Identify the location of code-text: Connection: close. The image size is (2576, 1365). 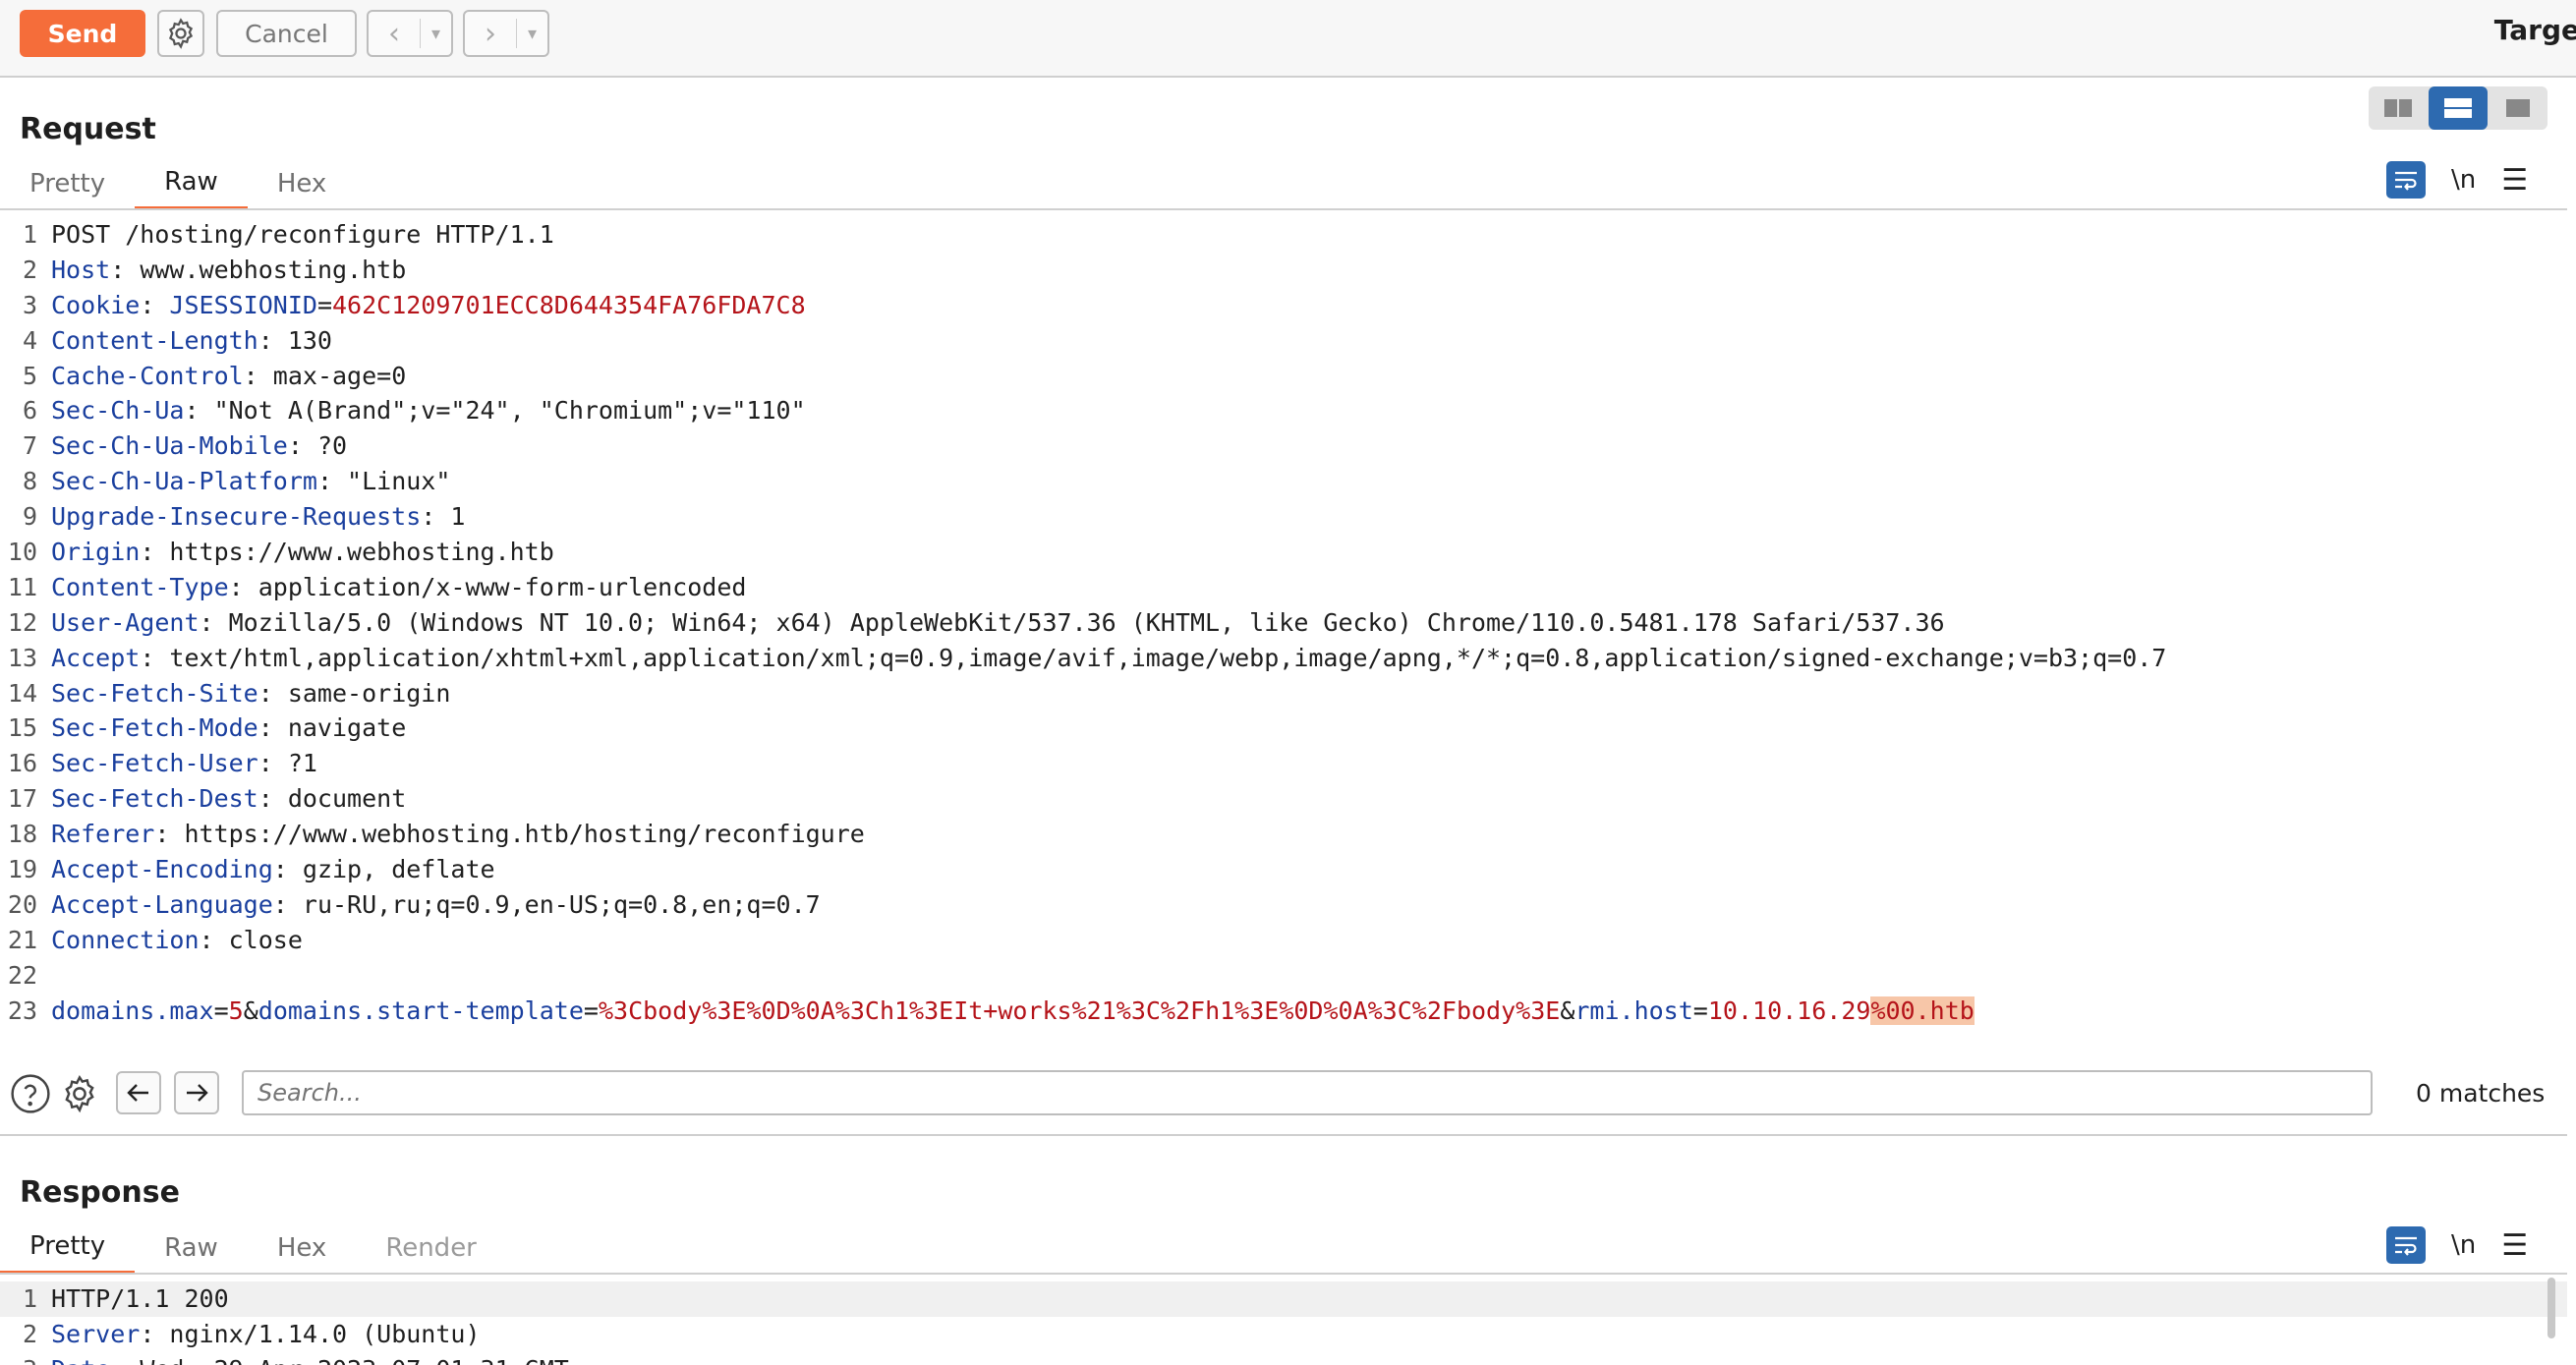
(177, 939).